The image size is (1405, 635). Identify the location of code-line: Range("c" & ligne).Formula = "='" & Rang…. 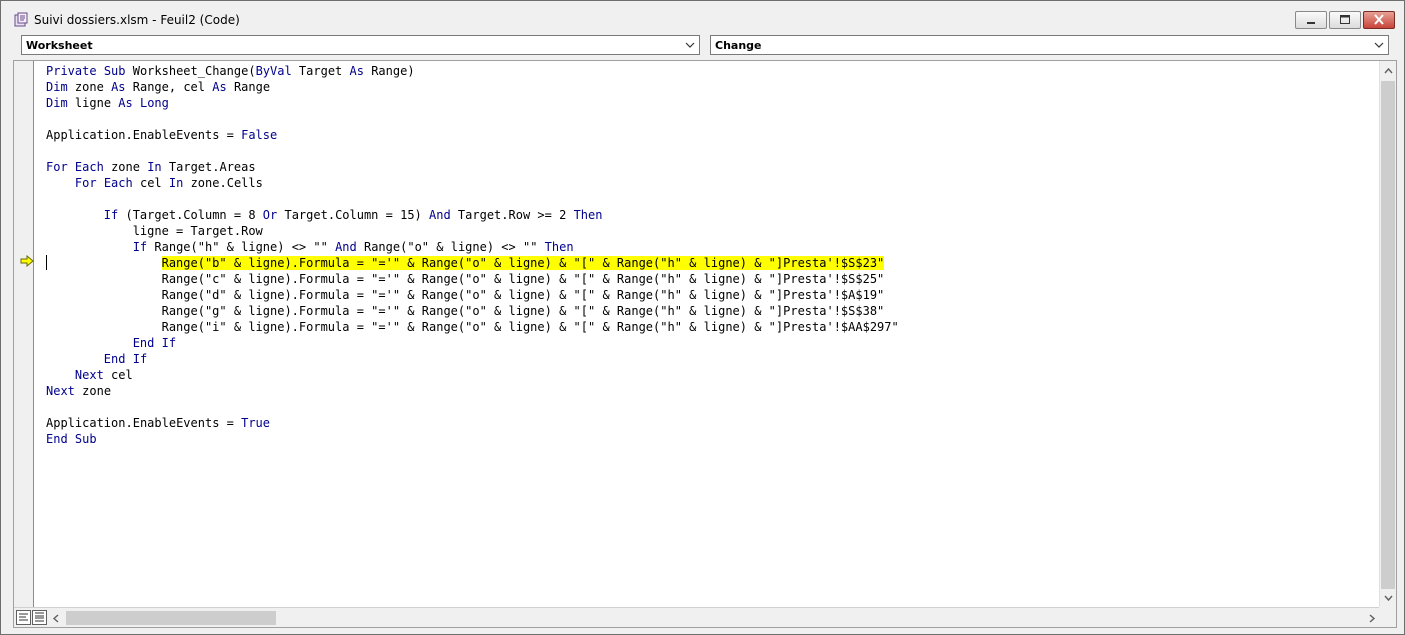
(472, 279).